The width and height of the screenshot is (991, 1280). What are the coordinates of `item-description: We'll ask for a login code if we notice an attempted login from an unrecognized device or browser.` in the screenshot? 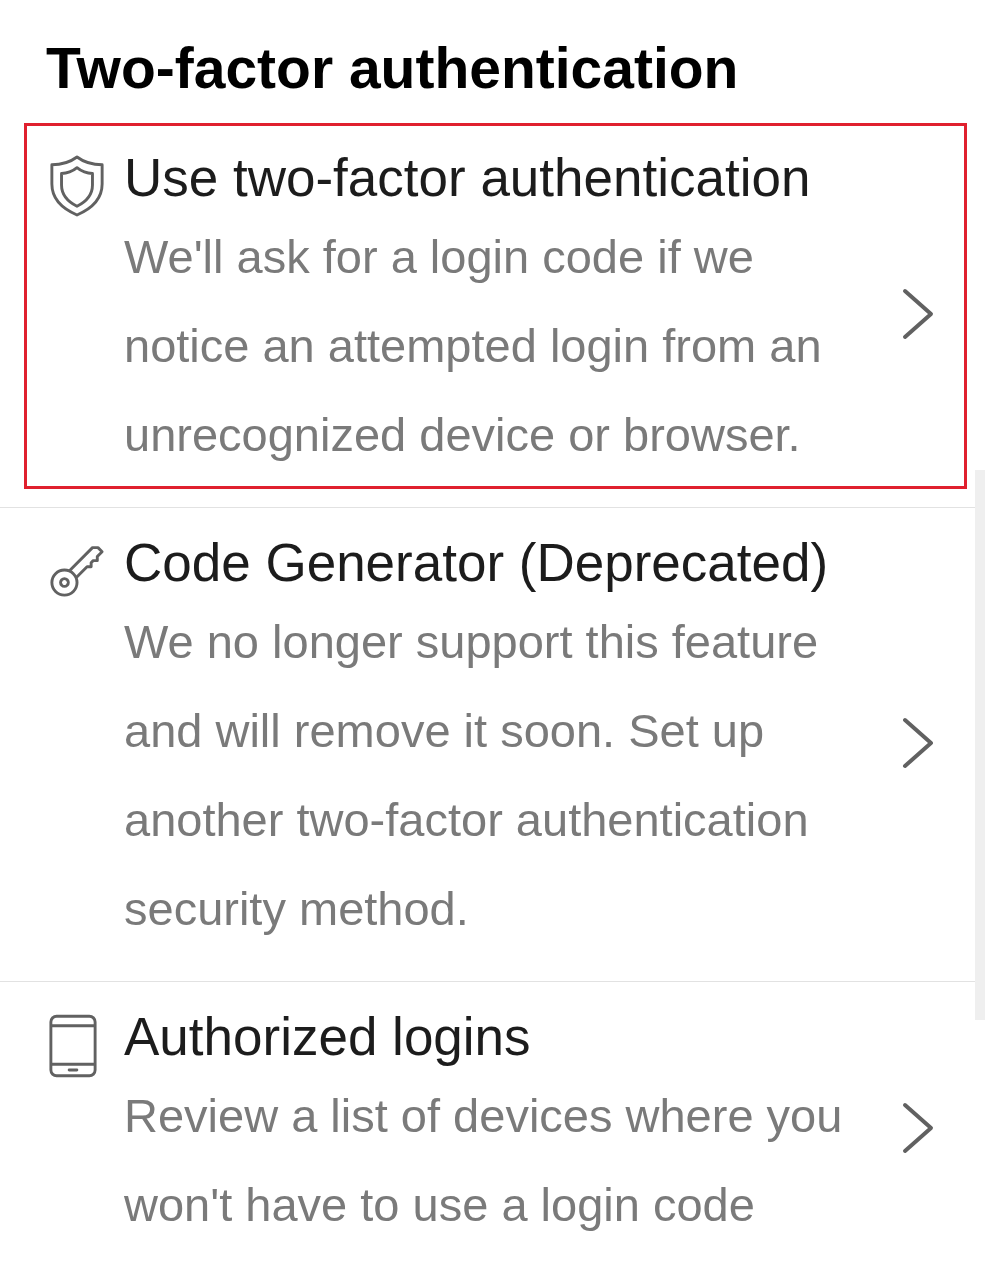 It's located at (473, 346).